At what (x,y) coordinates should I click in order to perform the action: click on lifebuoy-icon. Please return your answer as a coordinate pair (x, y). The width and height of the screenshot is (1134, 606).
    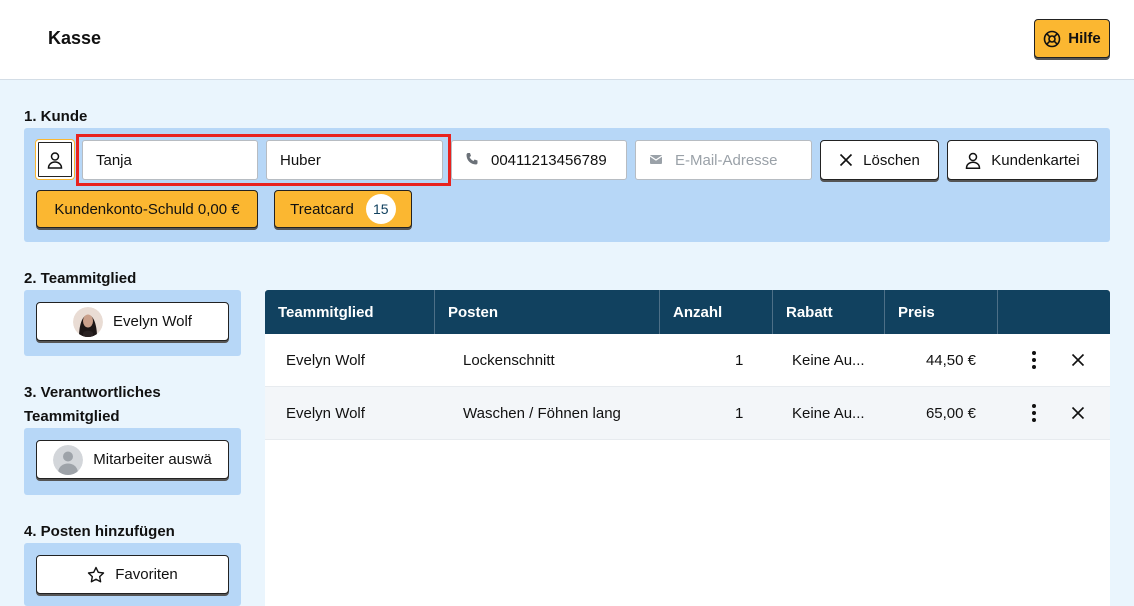
    Looking at the image, I should click on (1052, 39).